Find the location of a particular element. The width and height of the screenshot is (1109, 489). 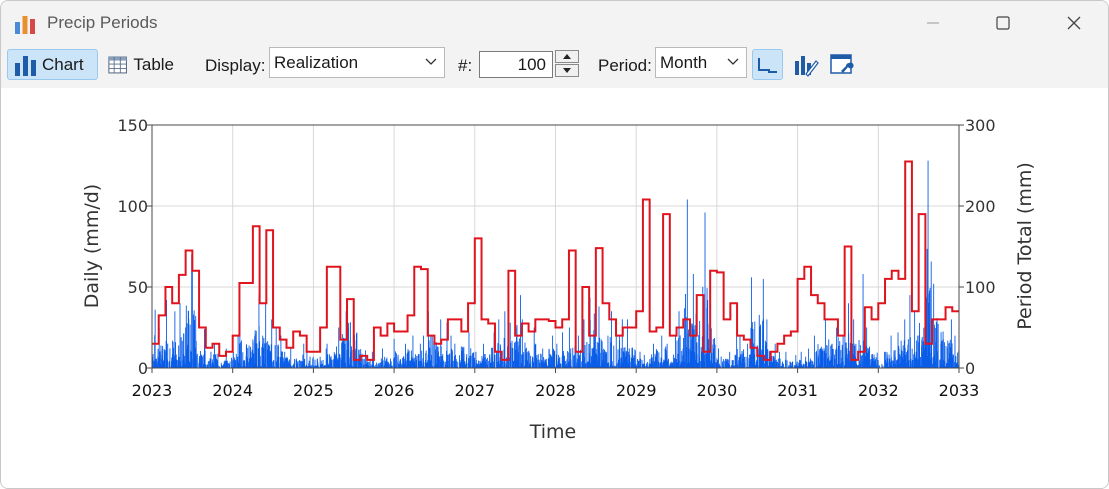

increment-button is located at coordinates (567, 56).